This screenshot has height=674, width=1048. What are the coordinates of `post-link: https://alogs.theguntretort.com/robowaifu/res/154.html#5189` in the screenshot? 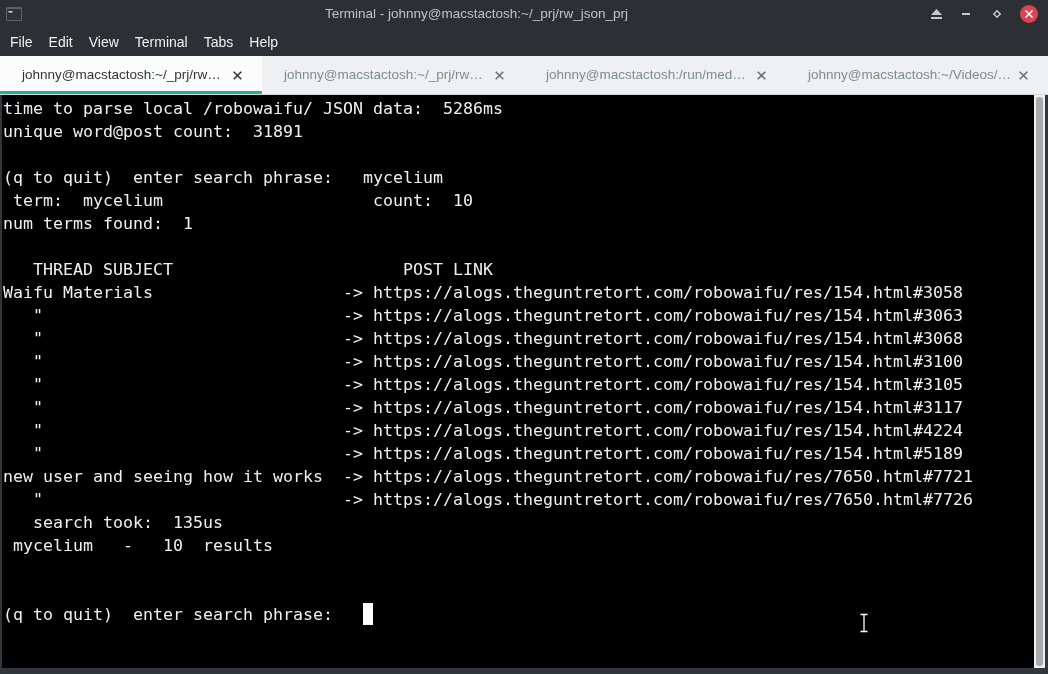 It's located at (667, 454).